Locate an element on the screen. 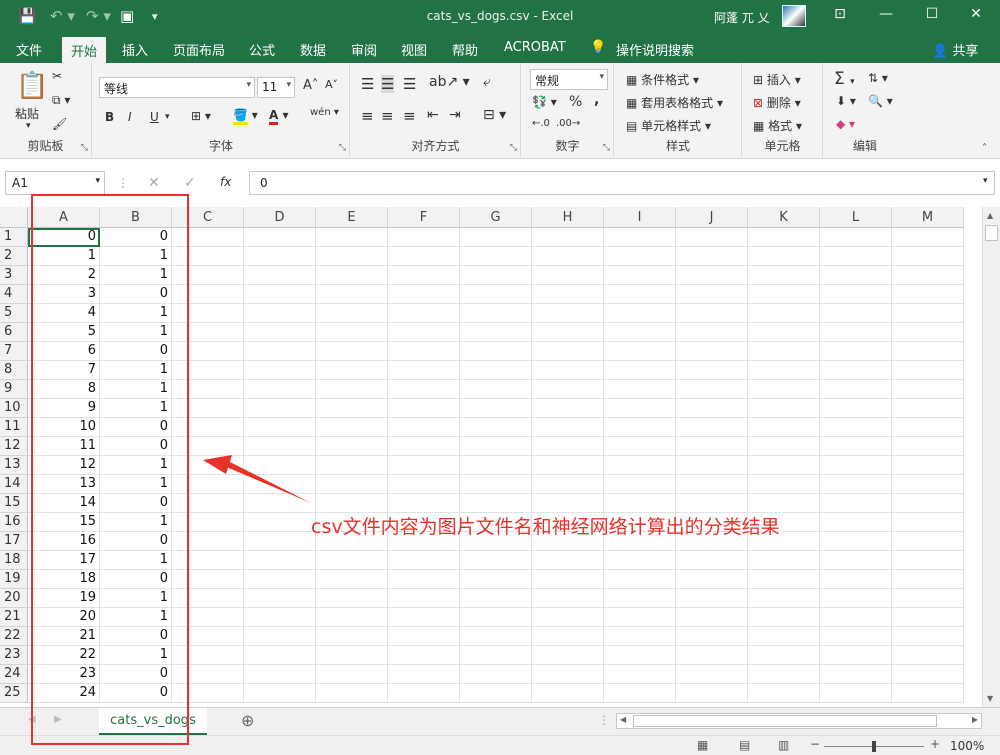 This screenshot has height=755, width=1000. cell-f22 is located at coordinates (424, 636).